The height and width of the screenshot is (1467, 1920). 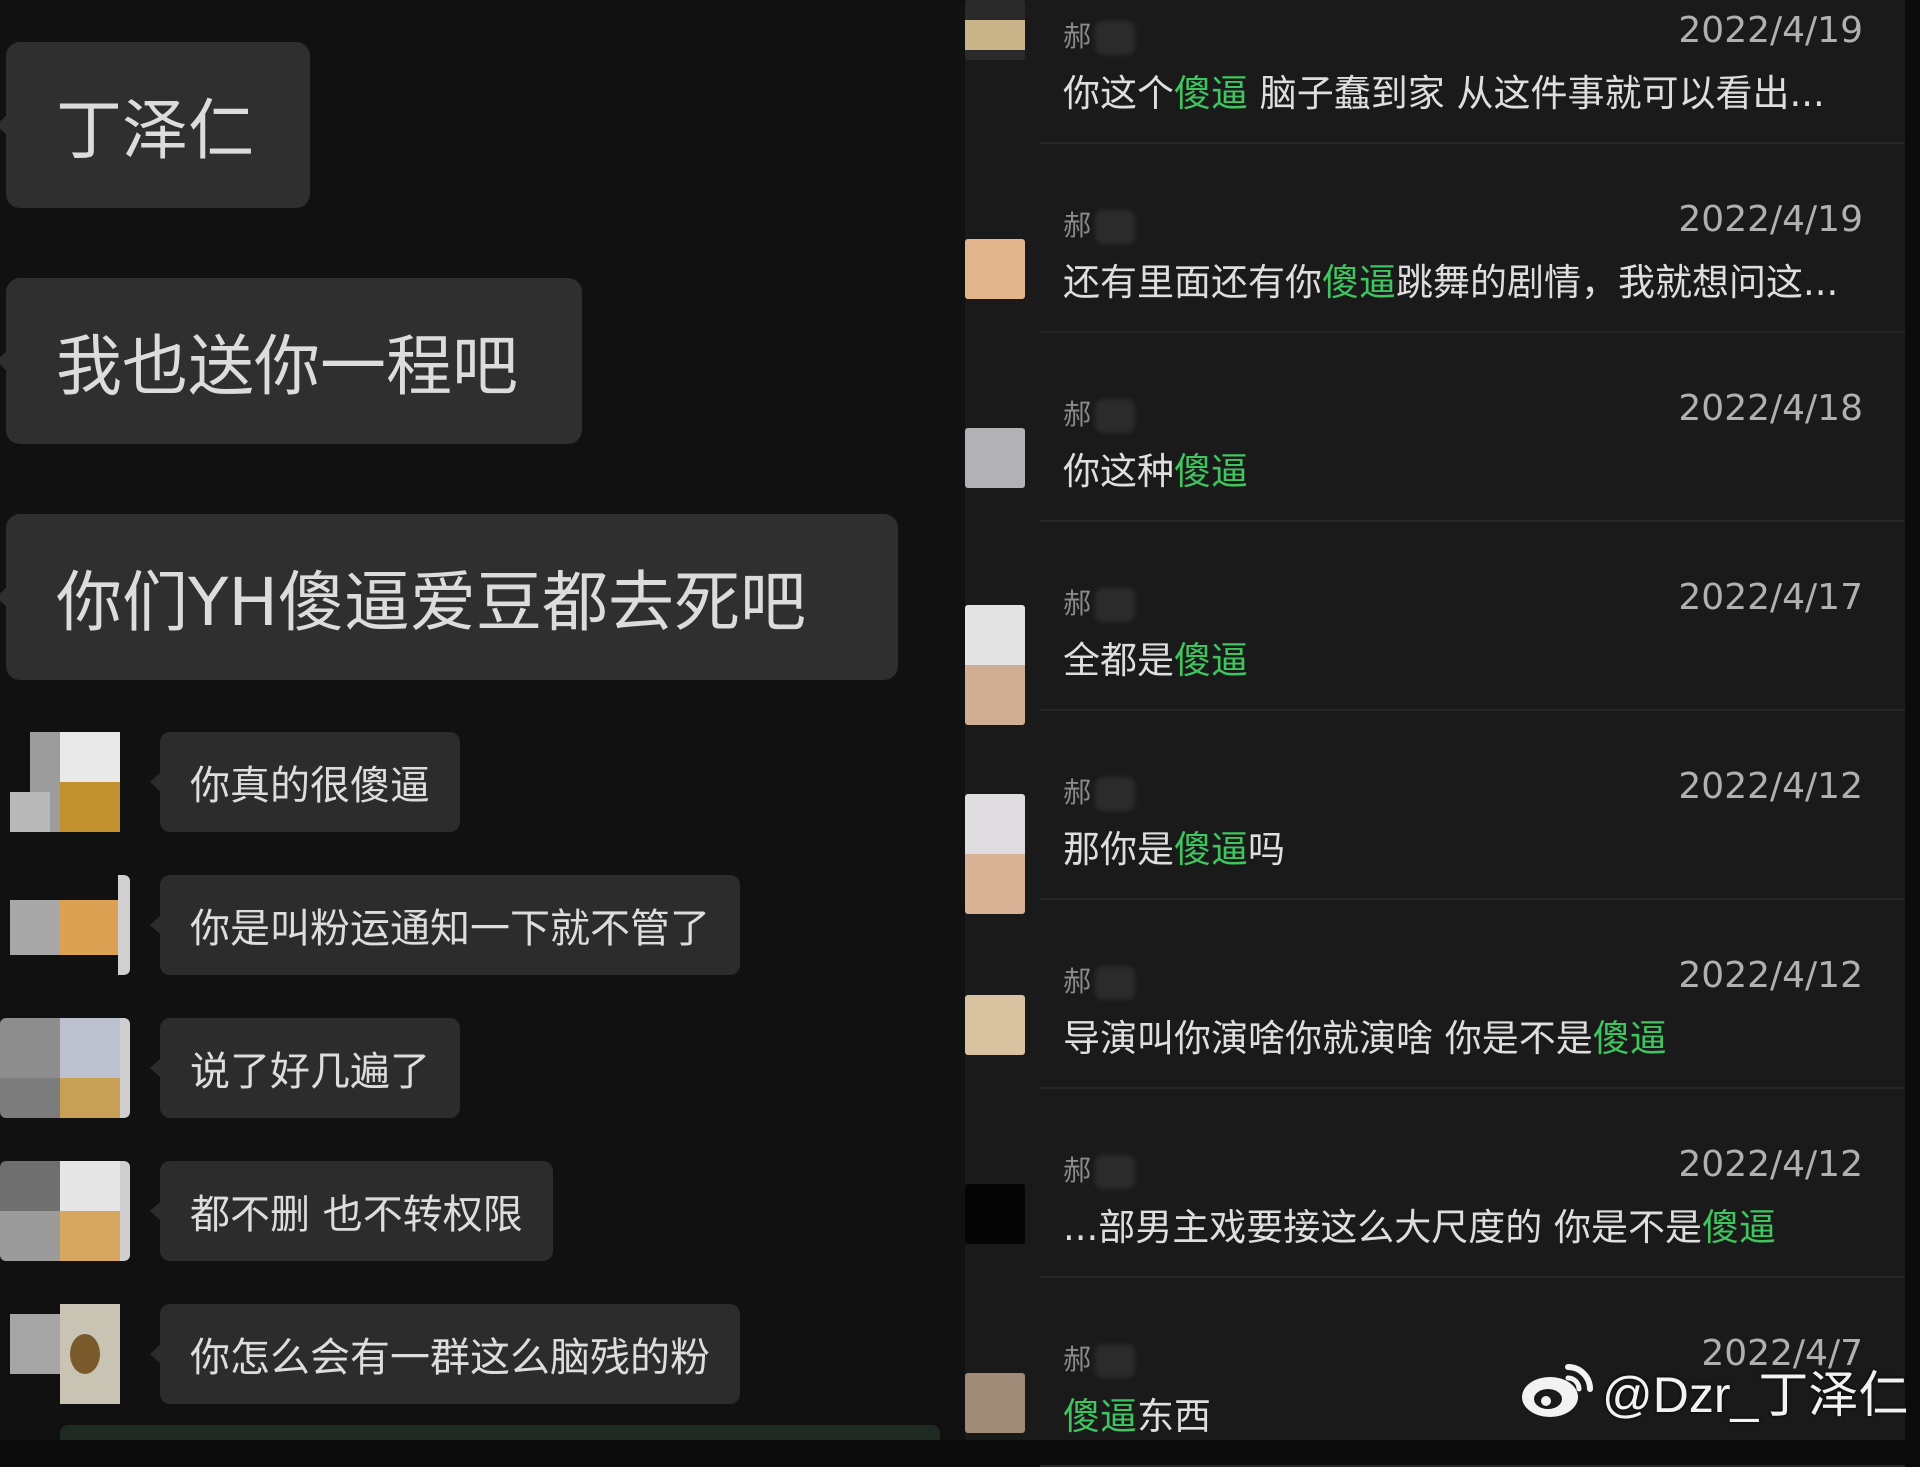 I want to click on comment-text-pre: 还有里面还有你, so click(x=1192, y=282).